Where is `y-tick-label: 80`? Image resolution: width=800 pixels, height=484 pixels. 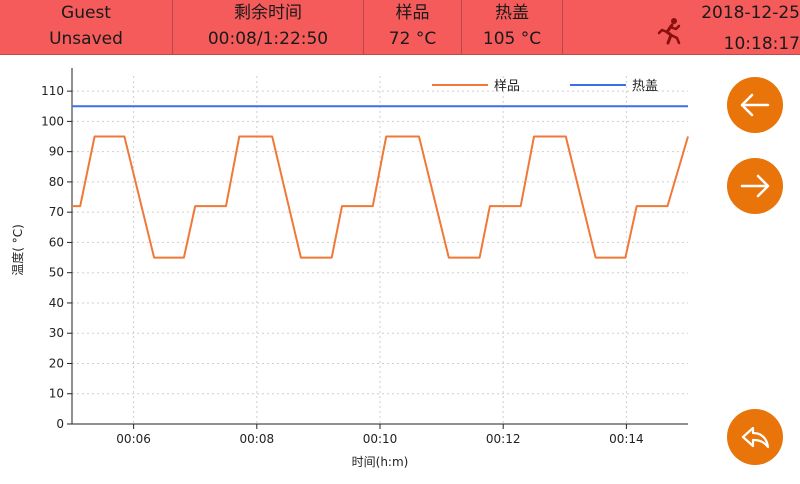 y-tick-label: 80 is located at coordinates (56, 182).